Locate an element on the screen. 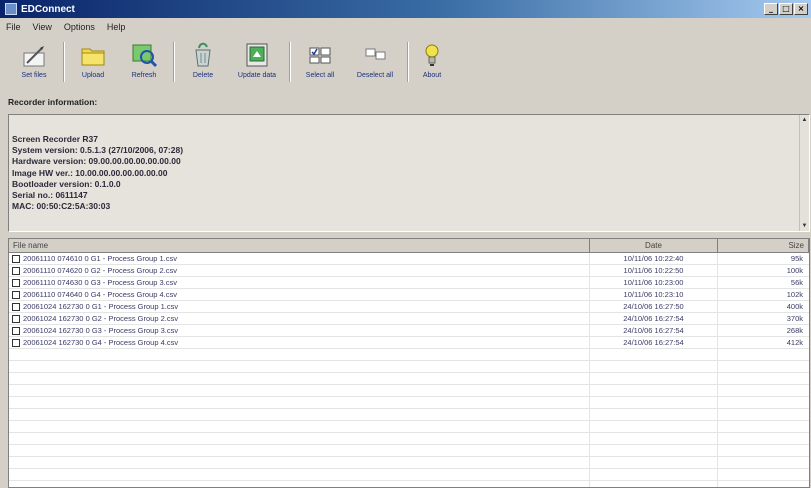 The image size is (811, 488). maximize-button: □ is located at coordinates (786, 9).